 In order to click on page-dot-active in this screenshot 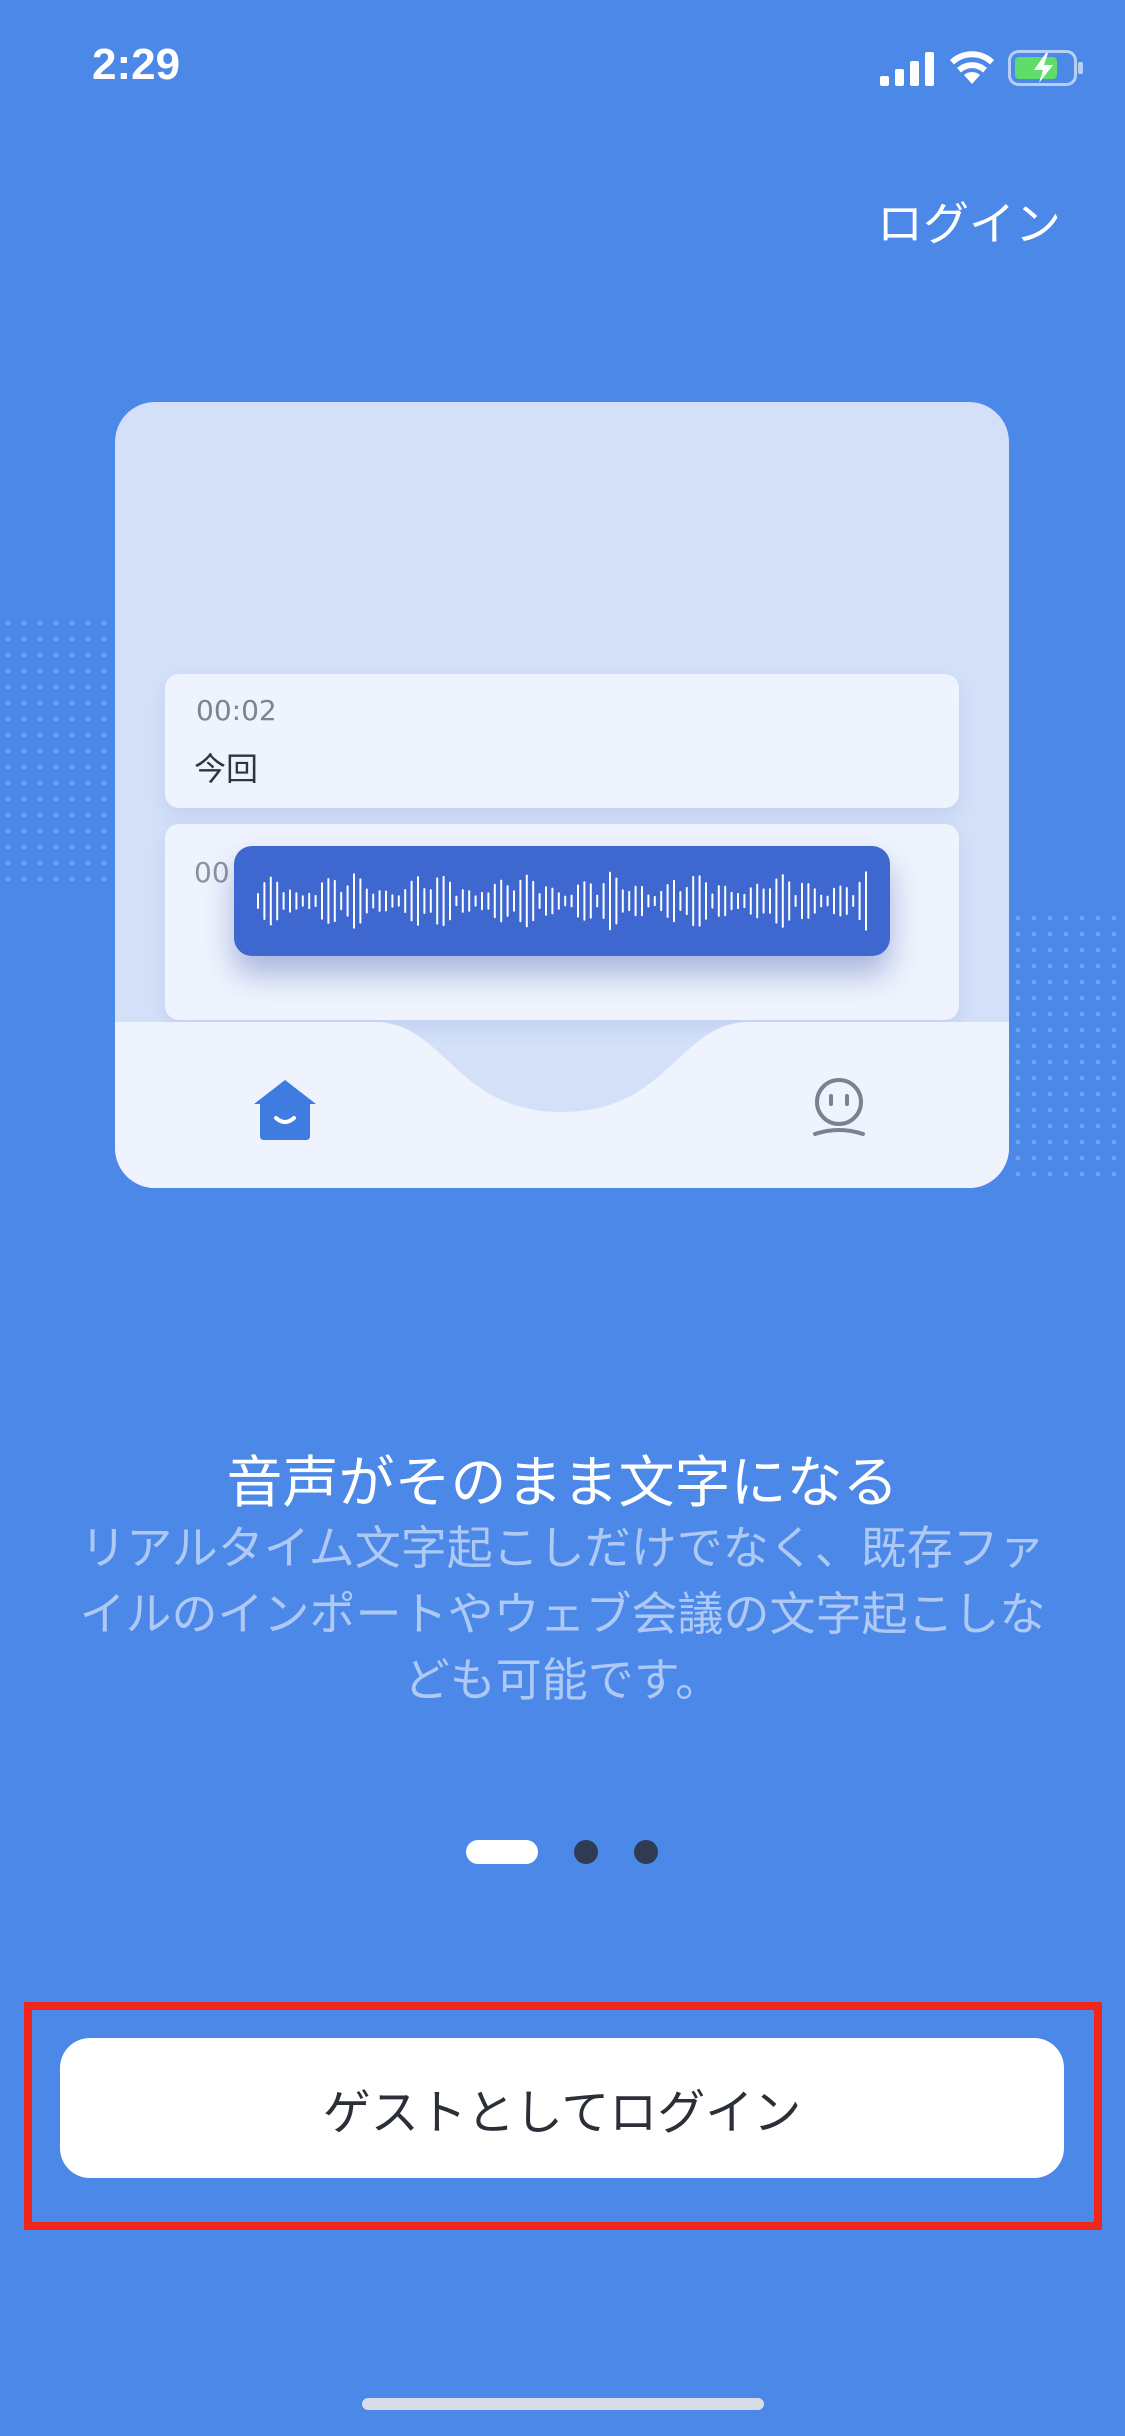, I will do `click(502, 1852)`.